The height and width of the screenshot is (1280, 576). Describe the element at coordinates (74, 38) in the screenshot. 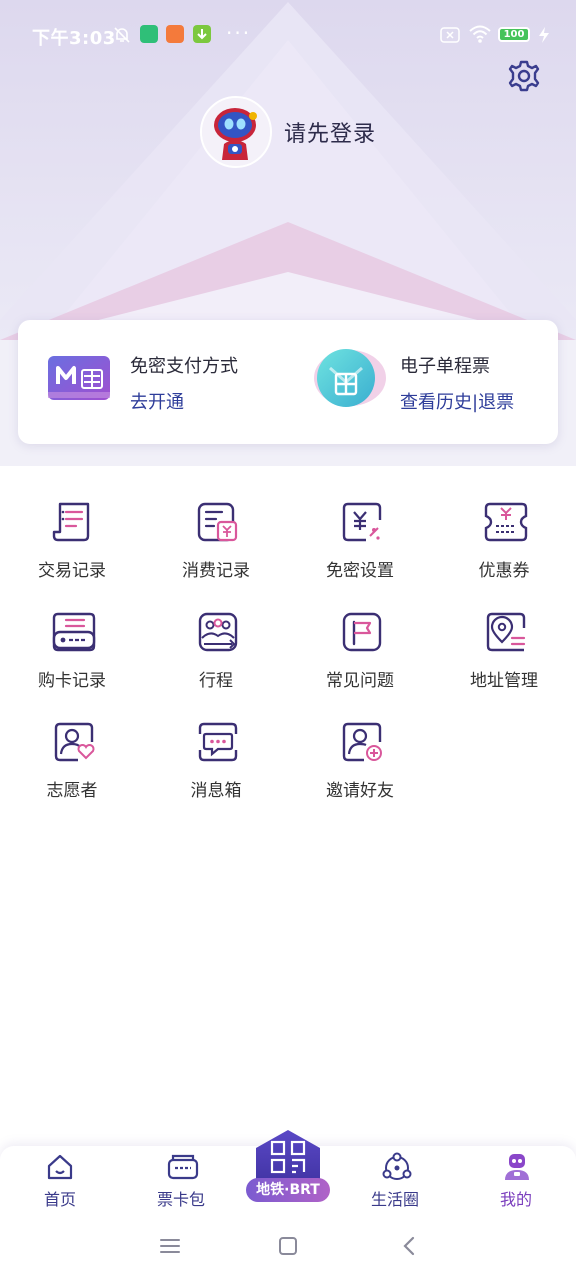

I see `status-time: 下午3:03` at that location.